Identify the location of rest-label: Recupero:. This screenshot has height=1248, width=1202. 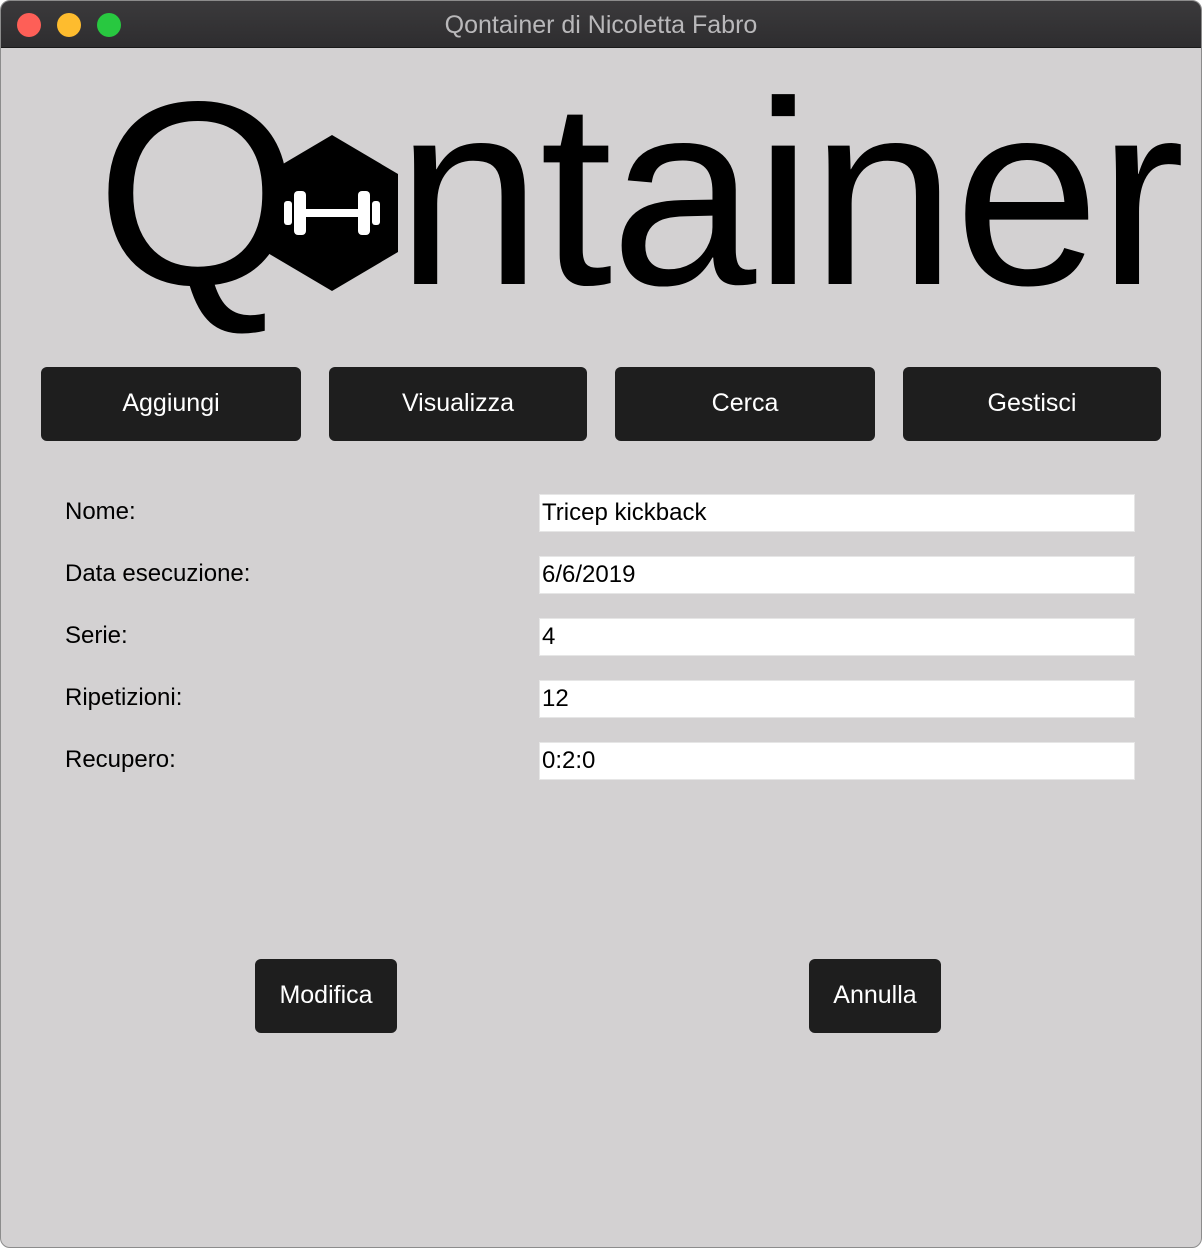
(120, 759).